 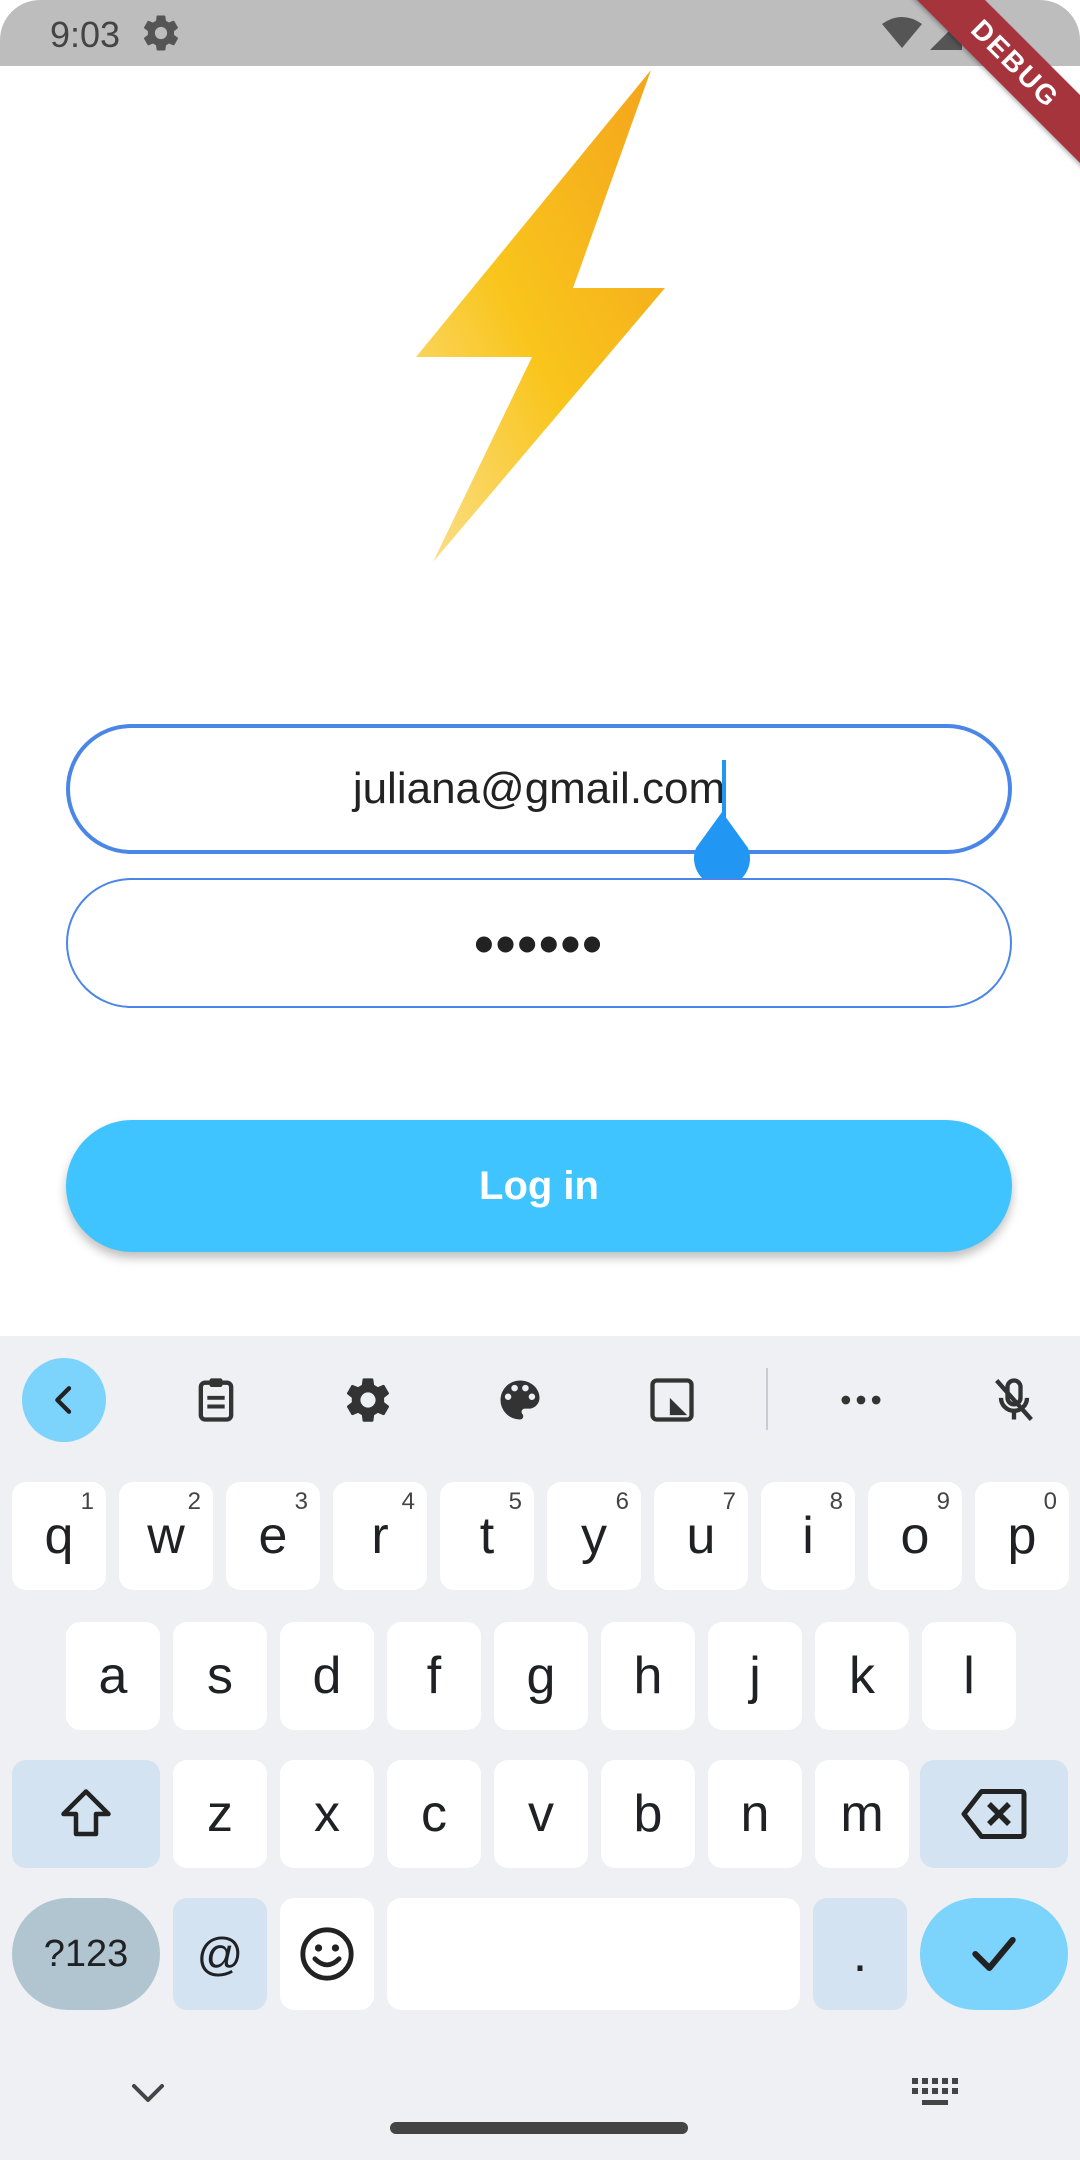 I want to click on back-icon, so click(x=64, y=1400).